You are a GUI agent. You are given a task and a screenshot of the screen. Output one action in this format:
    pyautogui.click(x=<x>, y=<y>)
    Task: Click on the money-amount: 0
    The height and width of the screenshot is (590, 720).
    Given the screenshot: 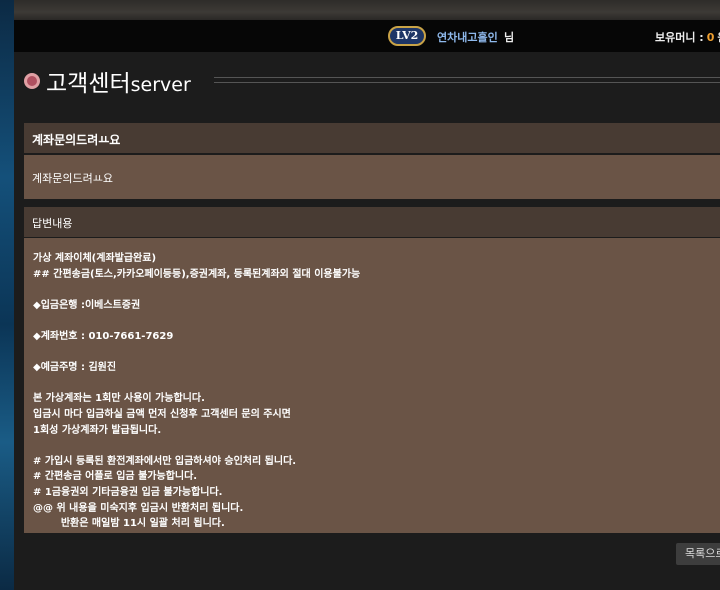 What is the action you would take?
    pyautogui.click(x=710, y=37)
    